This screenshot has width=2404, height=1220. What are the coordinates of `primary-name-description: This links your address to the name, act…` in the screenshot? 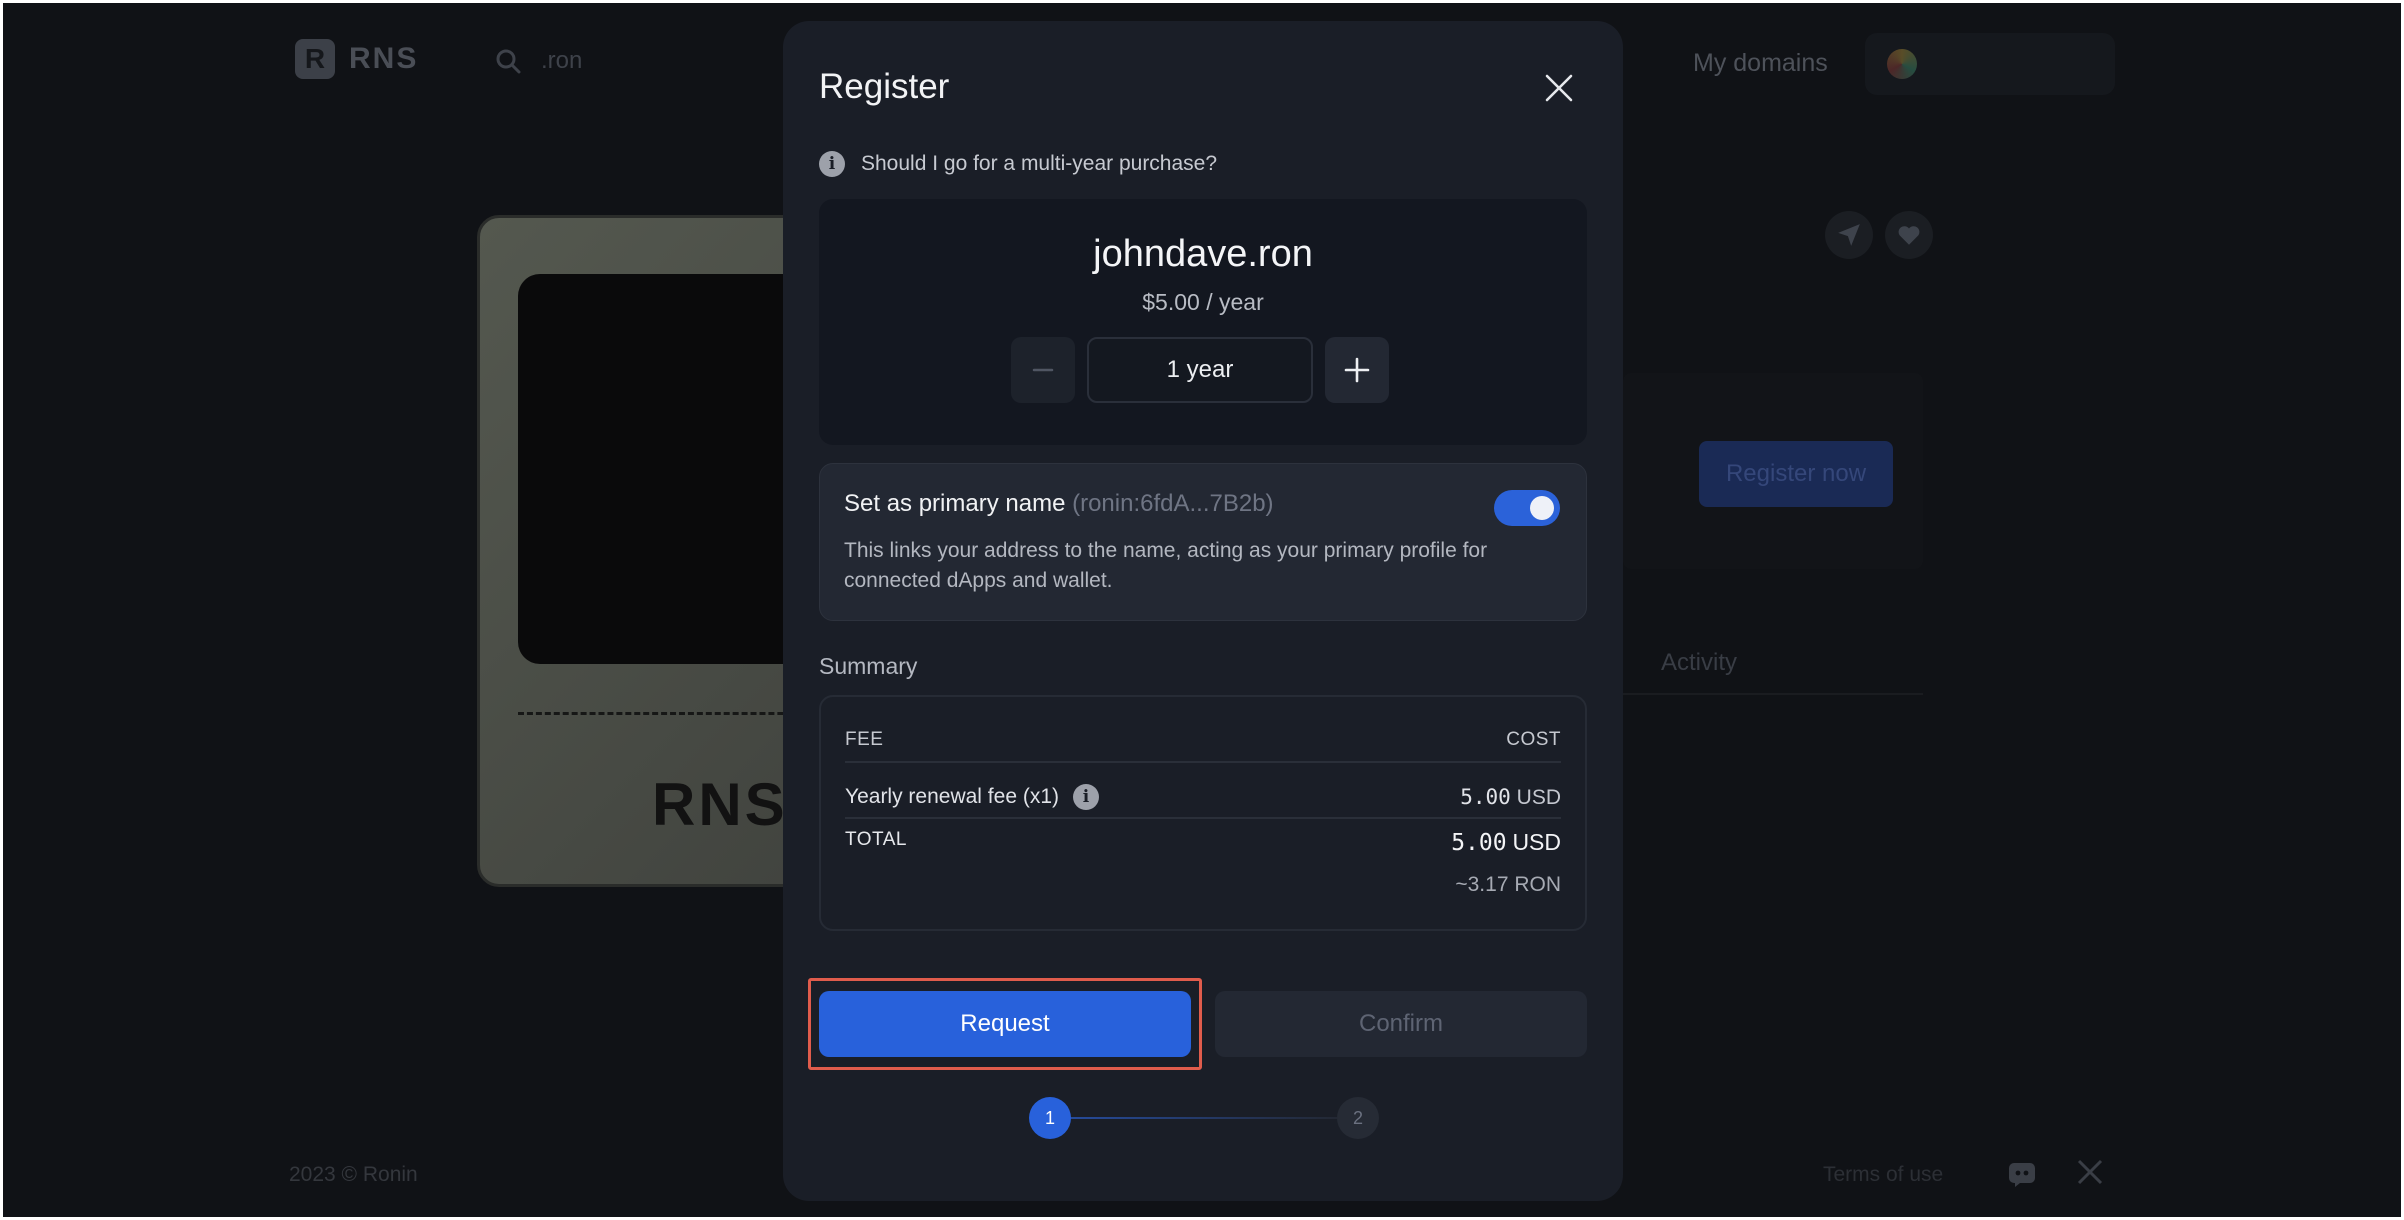 It's located at (1166, 565).